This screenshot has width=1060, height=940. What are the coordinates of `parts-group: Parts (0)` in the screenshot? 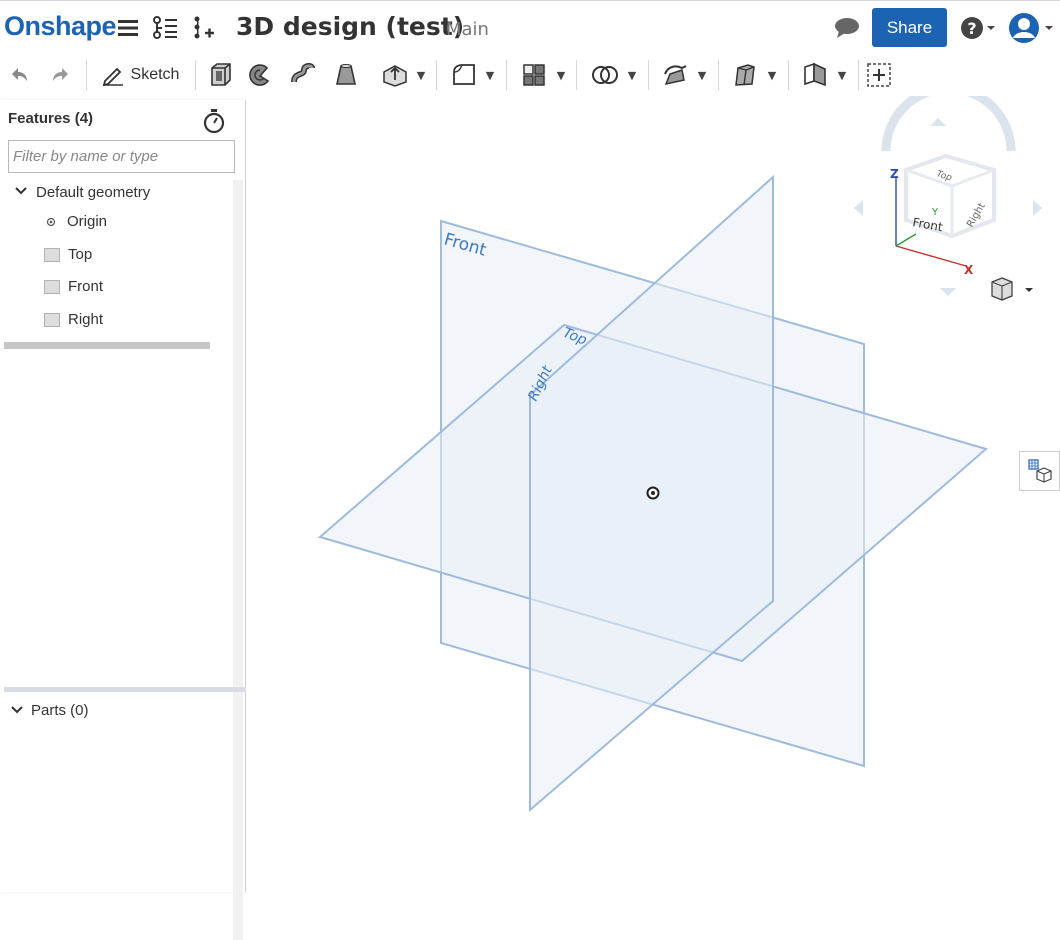 It's located at (49, 710).